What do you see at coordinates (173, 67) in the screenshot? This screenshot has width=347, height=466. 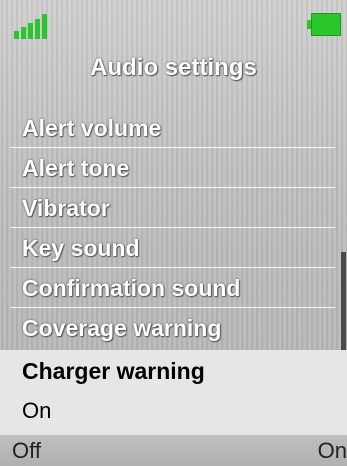 I see `page-title: Audio settings` at bounding box center [173, 67].